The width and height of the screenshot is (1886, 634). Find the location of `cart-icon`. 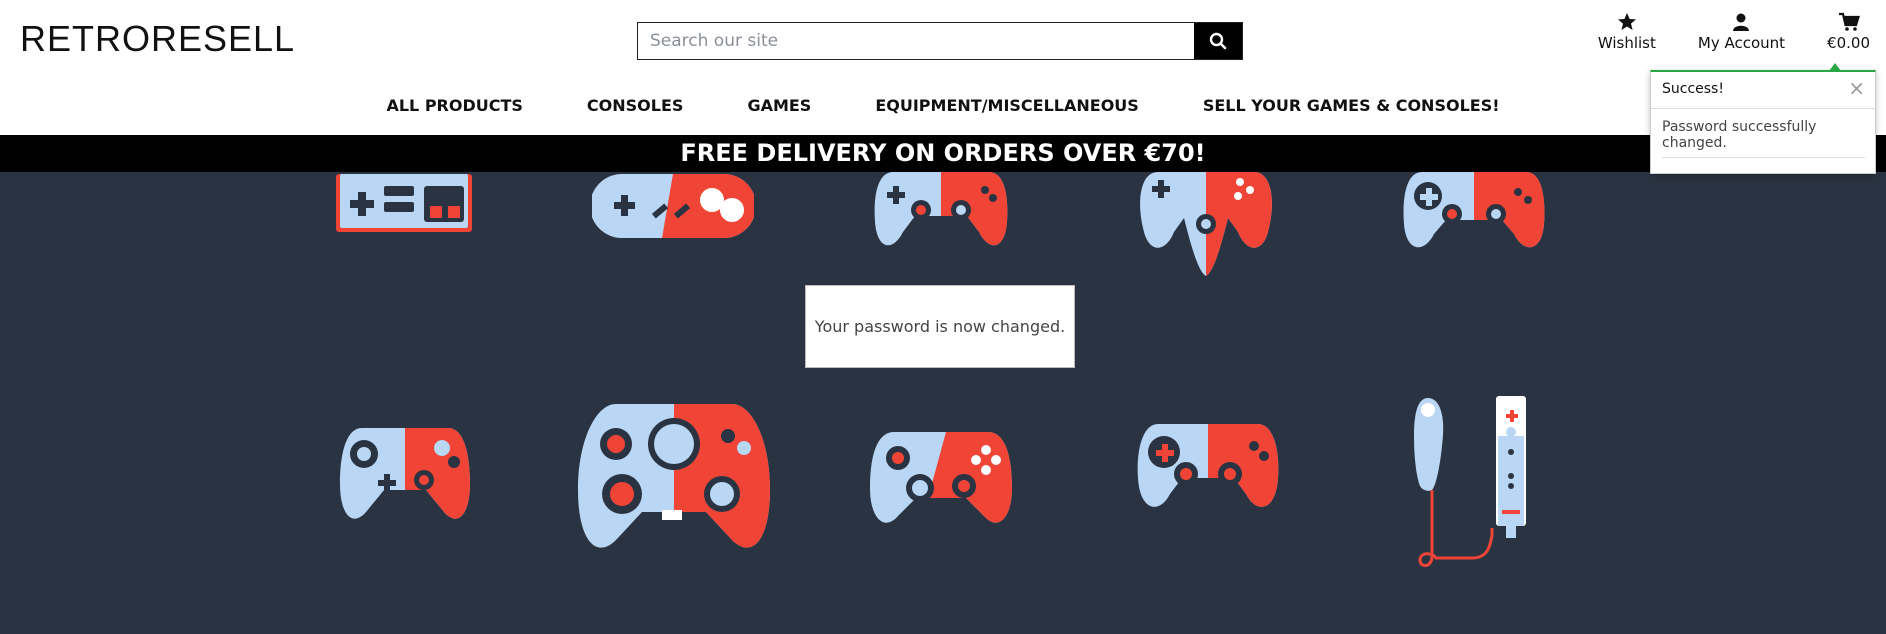

cart-icon is located at coordinates (1849, 21).